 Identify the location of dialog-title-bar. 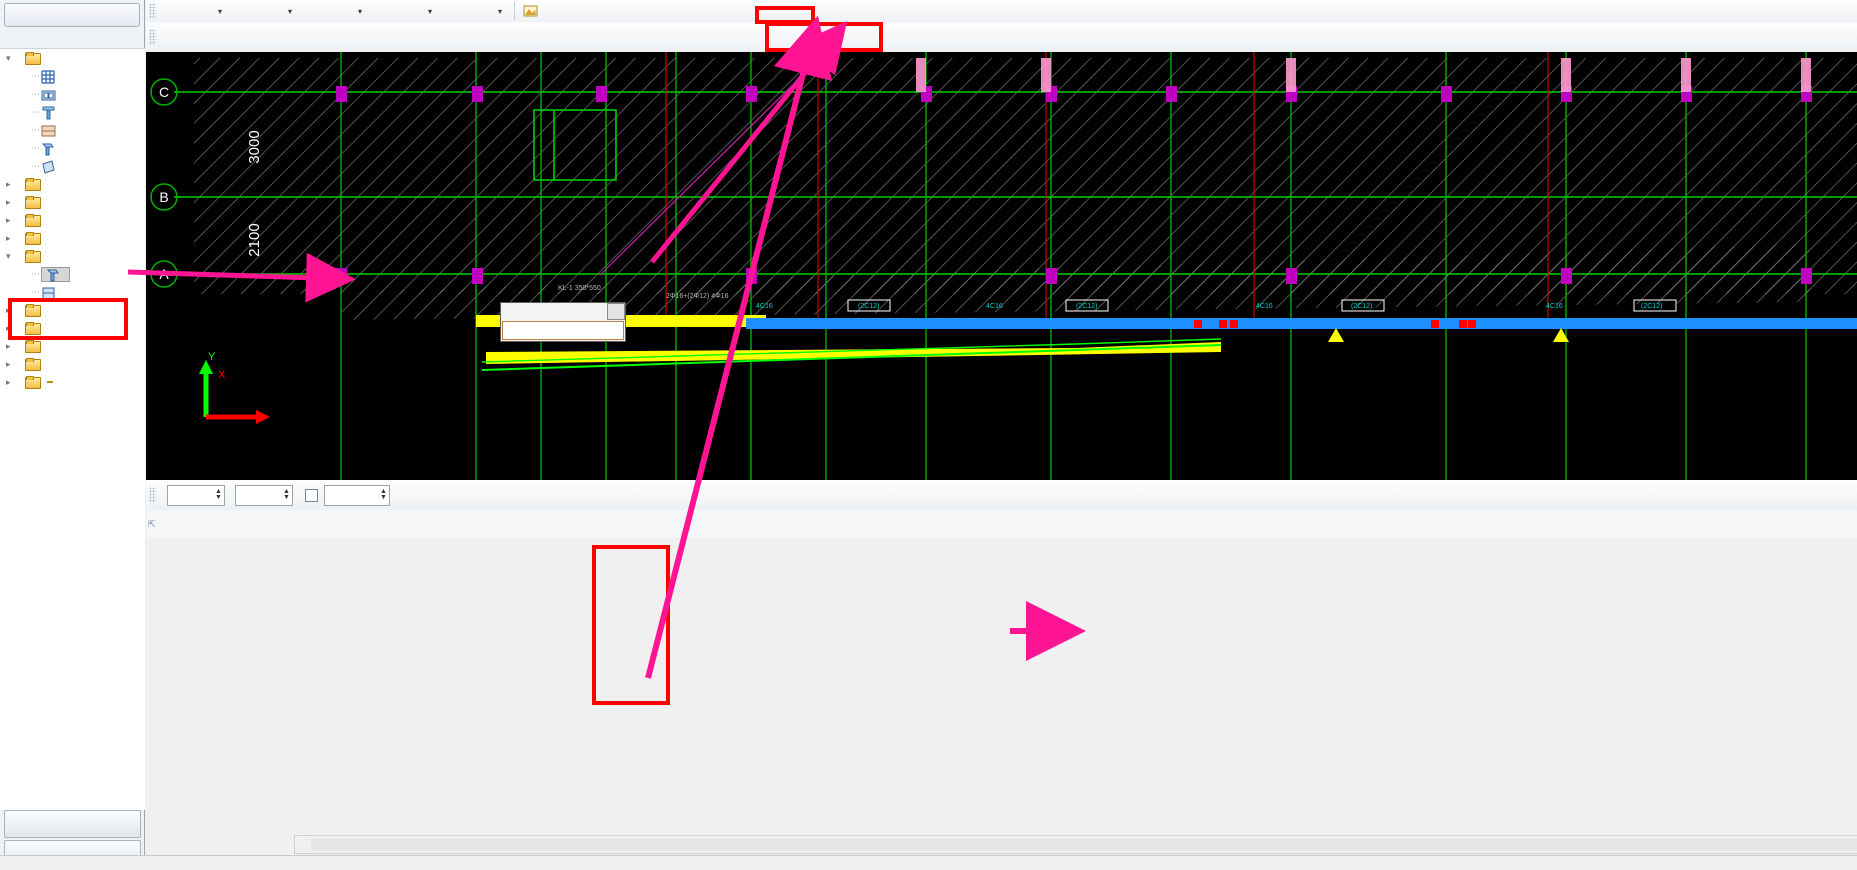
(563, 311).